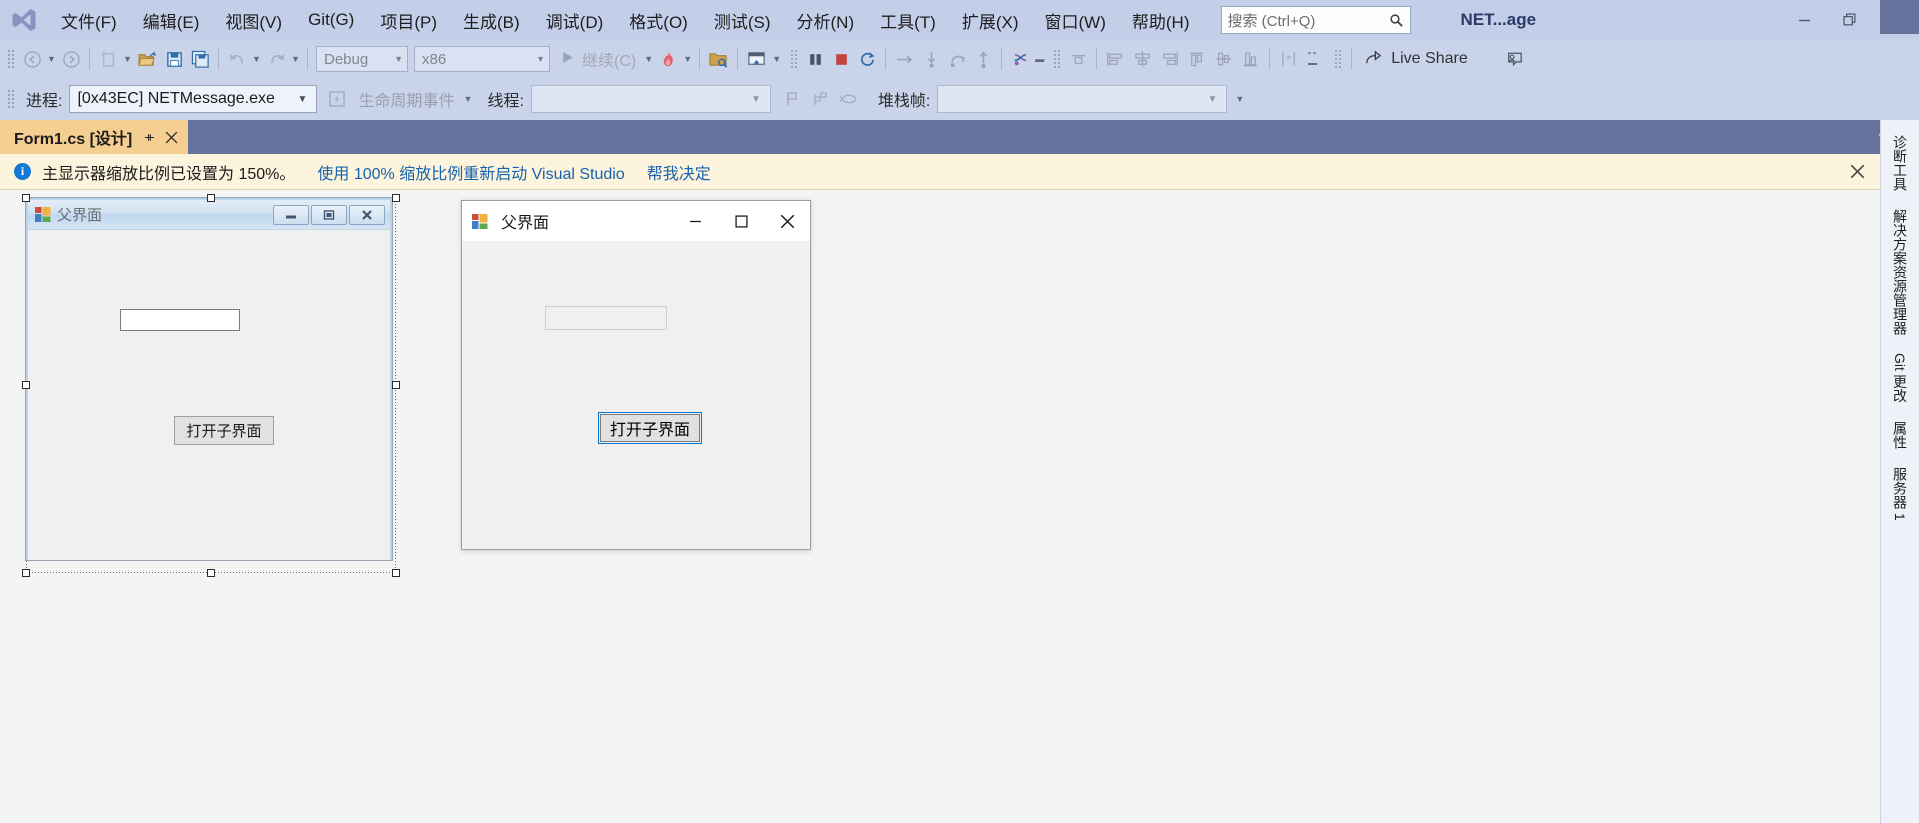  I want to click on thread-combo: ▼, so click(650, 99).